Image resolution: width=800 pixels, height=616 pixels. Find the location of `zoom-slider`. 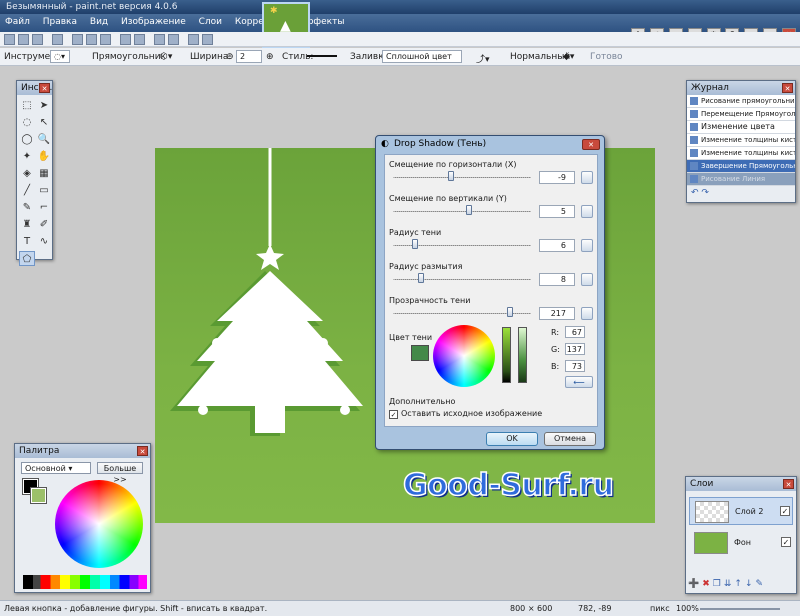

zoom-slider is located at coordinates (740, 609).